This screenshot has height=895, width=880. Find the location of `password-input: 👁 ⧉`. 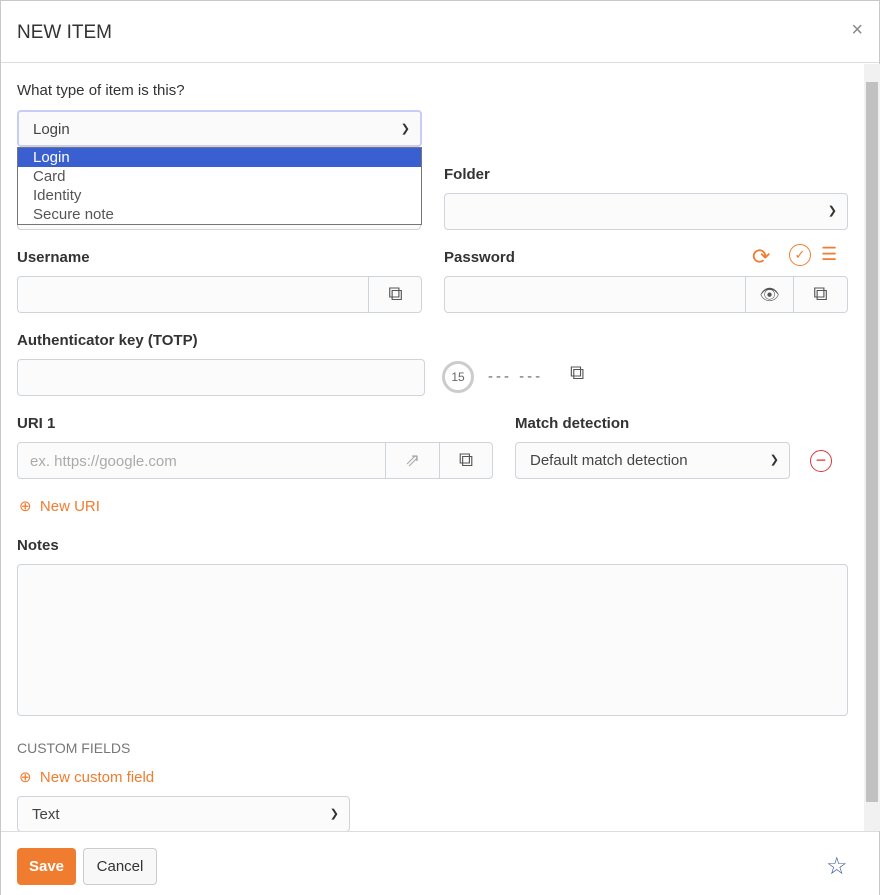

password-input: 👁 ⧉ is located at coordinates (646, 294).